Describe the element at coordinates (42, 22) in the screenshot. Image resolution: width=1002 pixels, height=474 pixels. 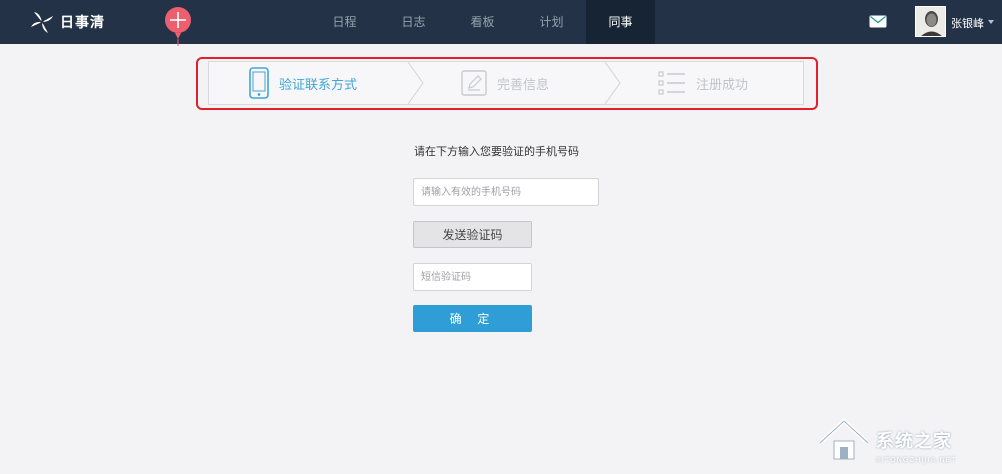
I see `pinwheel-logo-icon` at that location.